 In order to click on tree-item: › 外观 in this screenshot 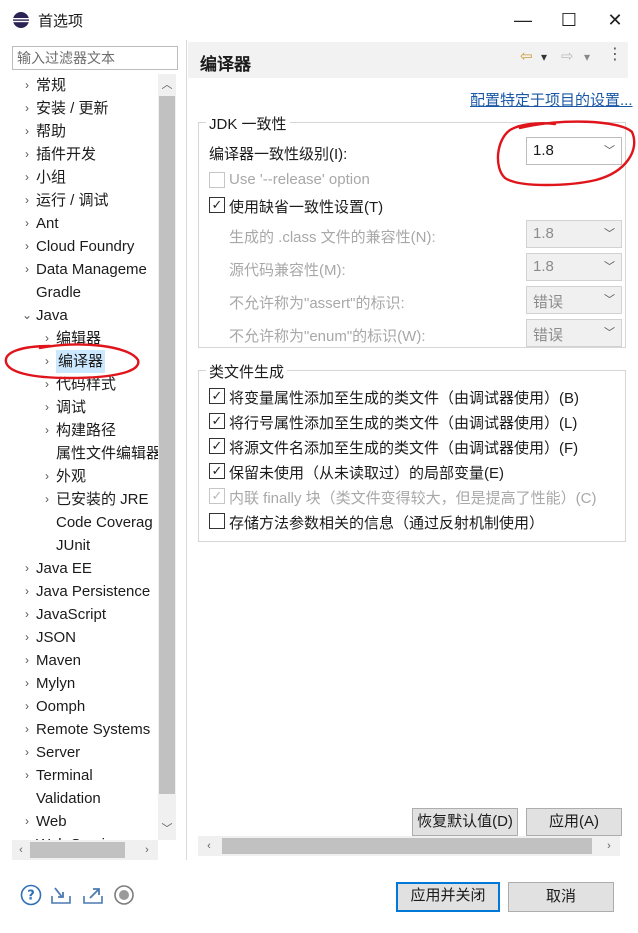, I will do `click(99, 476)`.